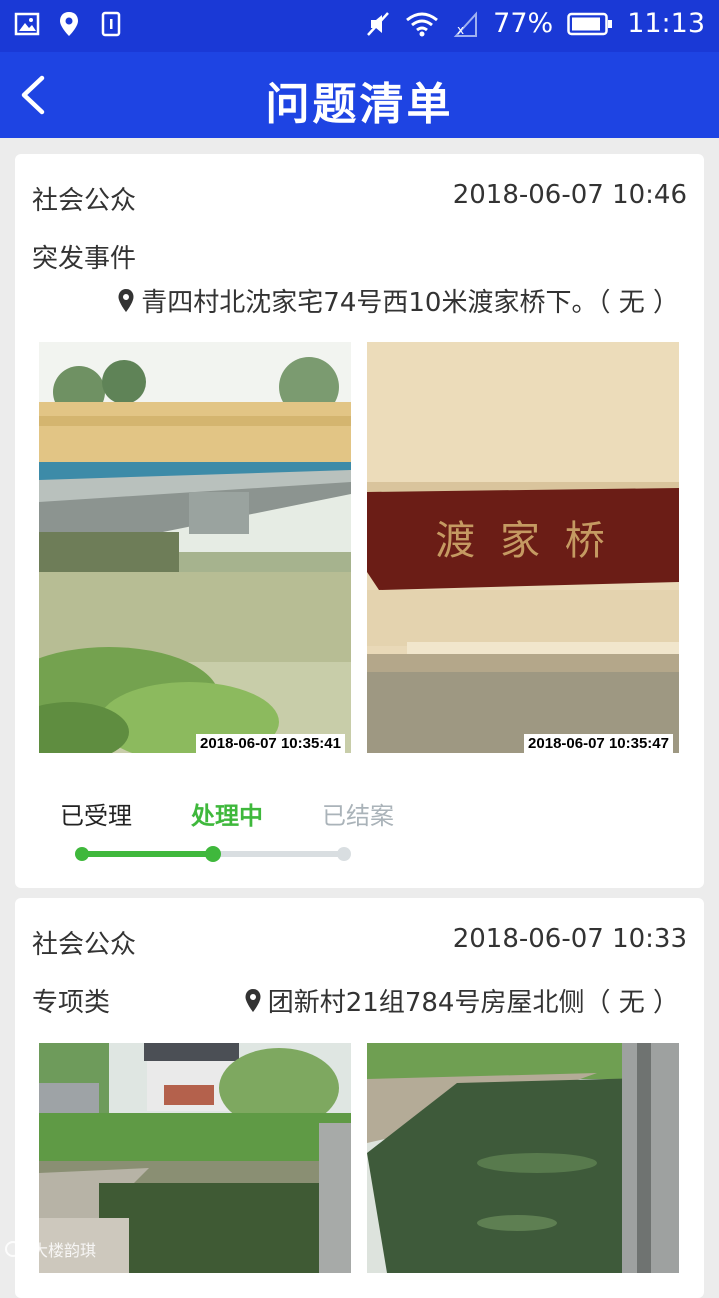  I want to click on issue-category: 突发事件, so click(84, 259).